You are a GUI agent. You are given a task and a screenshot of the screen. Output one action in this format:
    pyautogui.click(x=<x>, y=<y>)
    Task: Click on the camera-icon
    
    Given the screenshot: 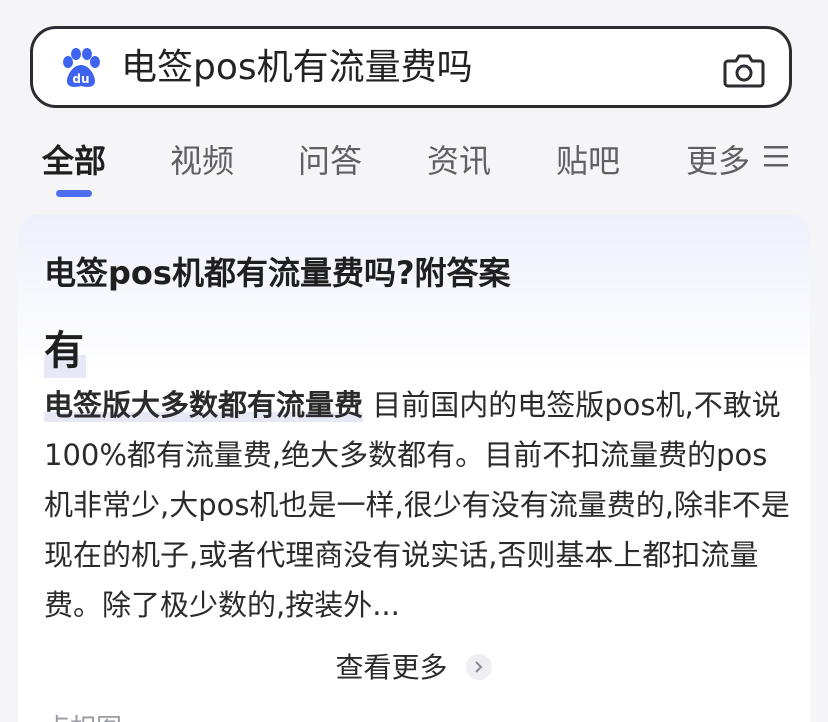 What is the action you would take?
    pyautogui.click(x=744, y=70)
    